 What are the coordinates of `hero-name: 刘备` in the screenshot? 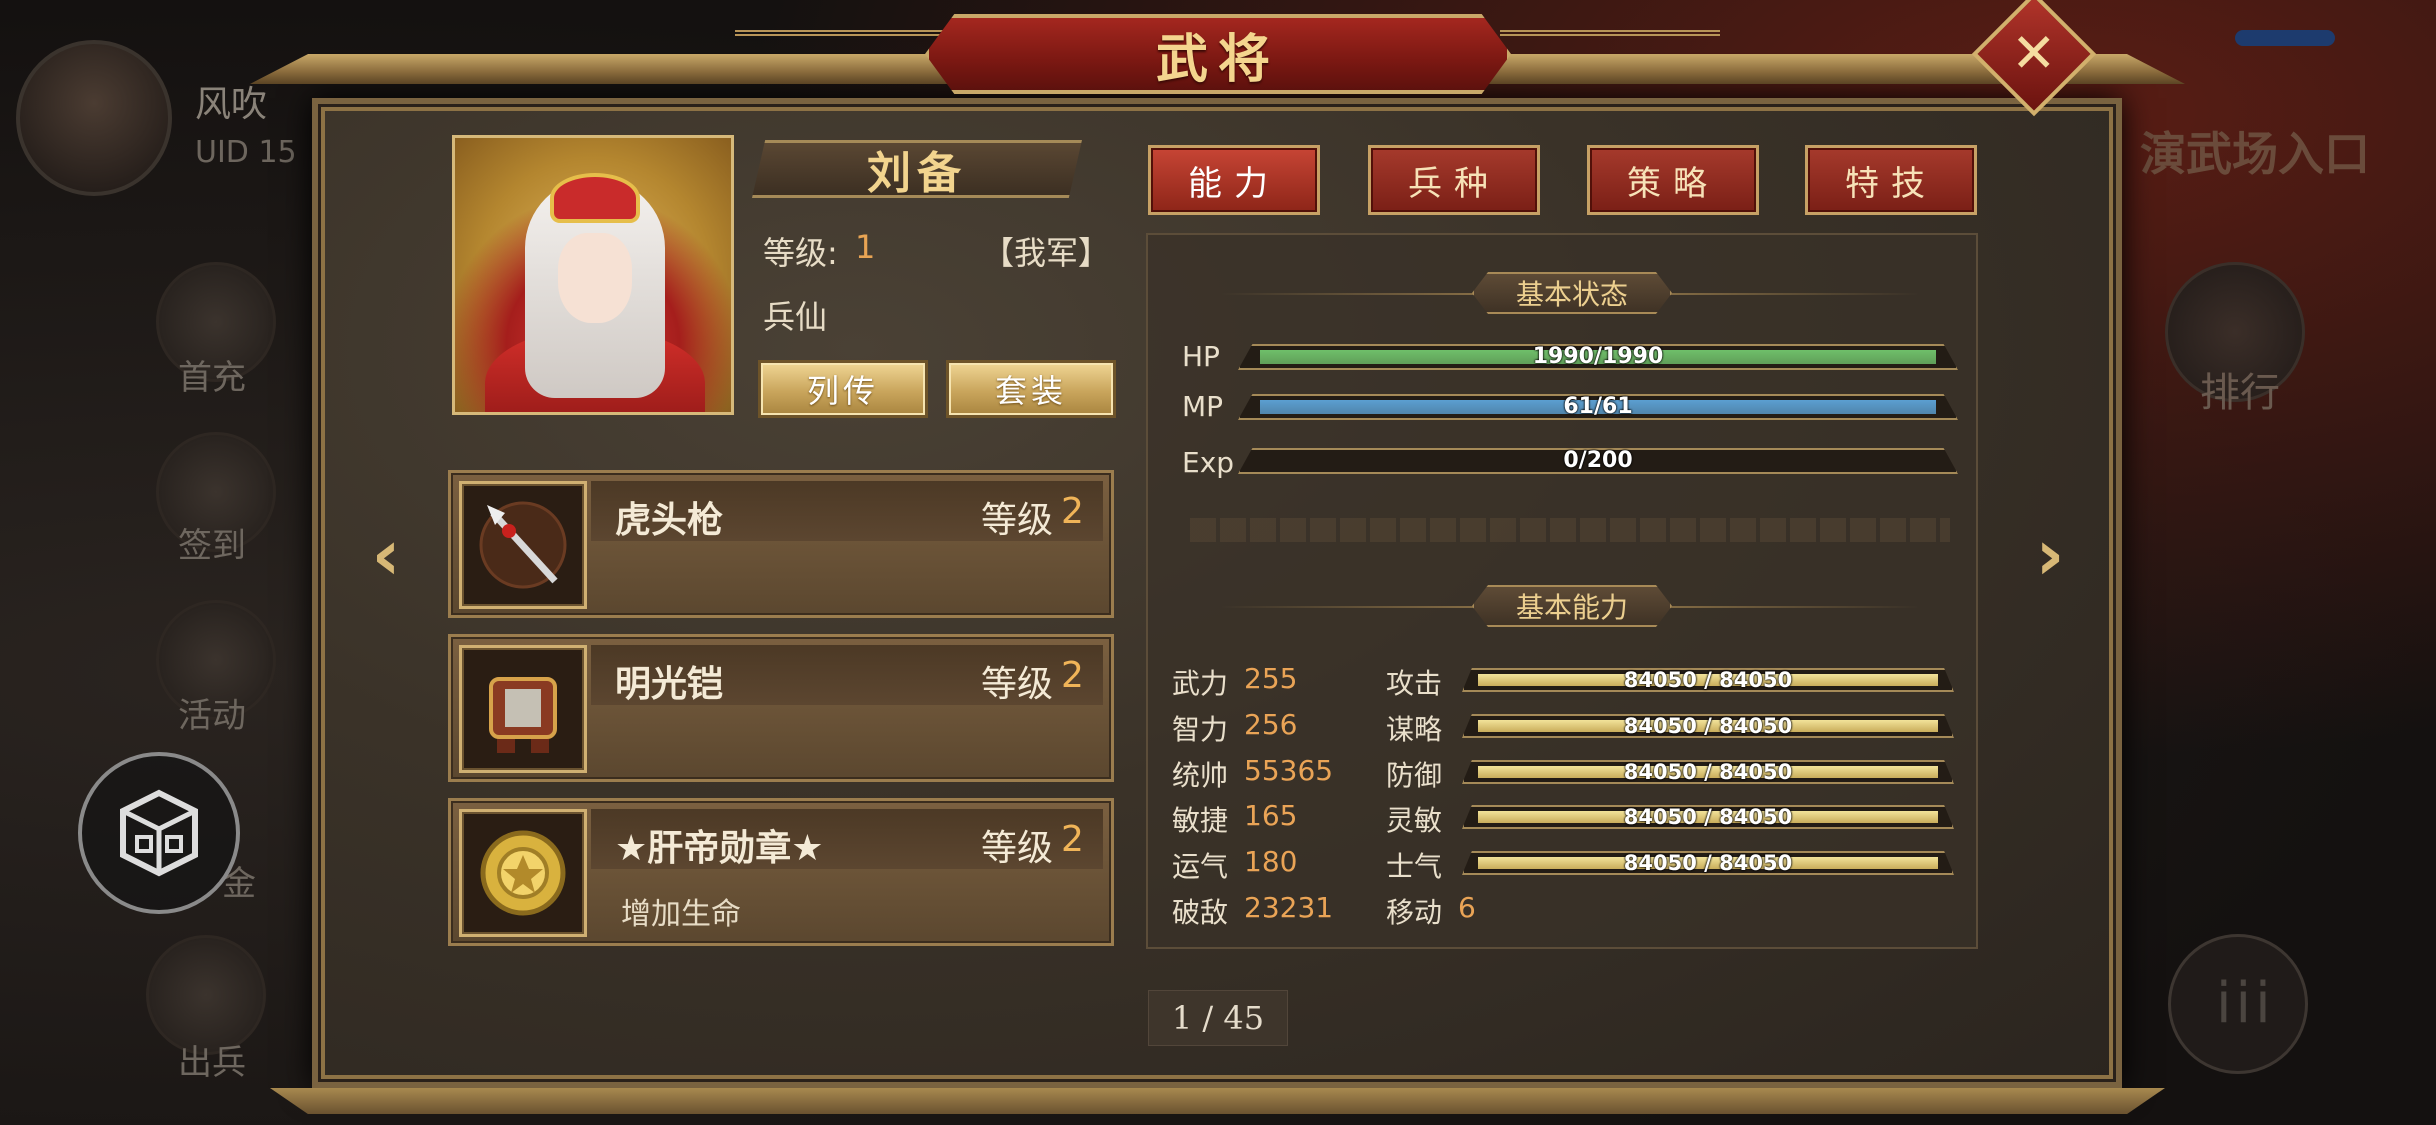 It's located at (917, 173).